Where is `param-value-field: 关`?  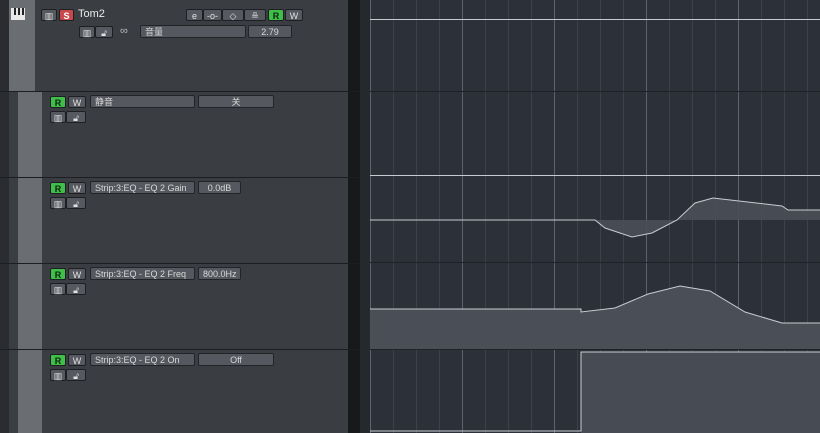 param-value-field: 关 is located at coordinates (236, 101).